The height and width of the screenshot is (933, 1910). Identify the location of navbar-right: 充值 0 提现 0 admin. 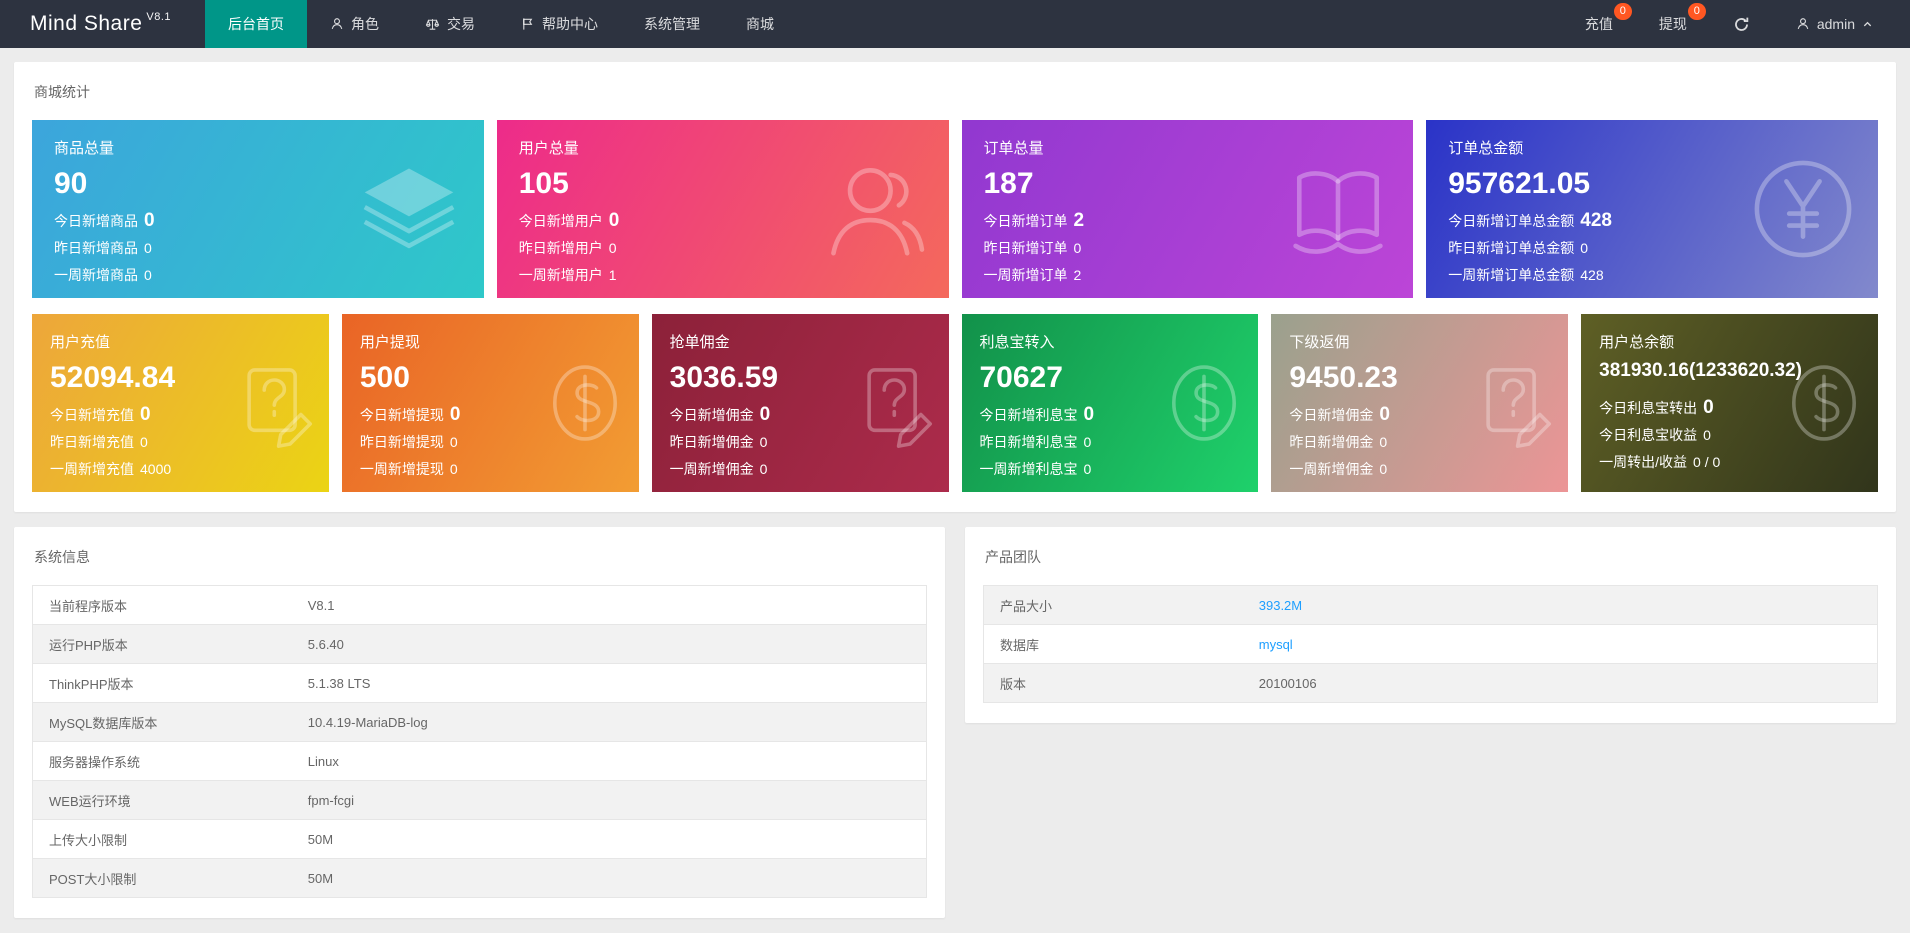
(1736, 24).